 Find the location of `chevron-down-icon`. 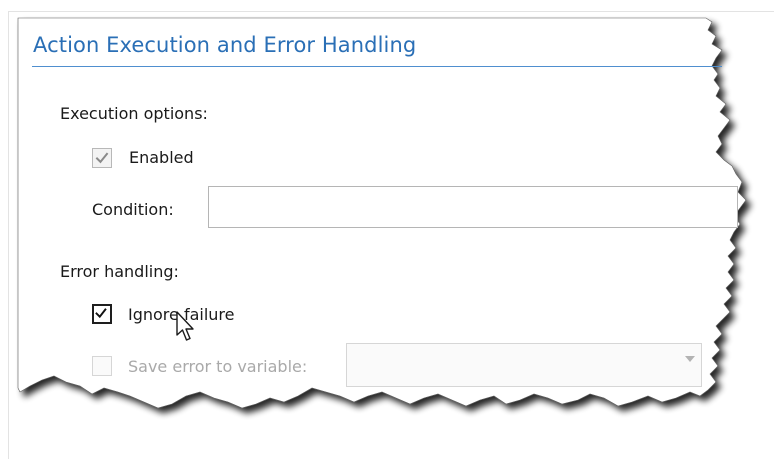

chevron-down-icon is located at coordinates (690, 359).